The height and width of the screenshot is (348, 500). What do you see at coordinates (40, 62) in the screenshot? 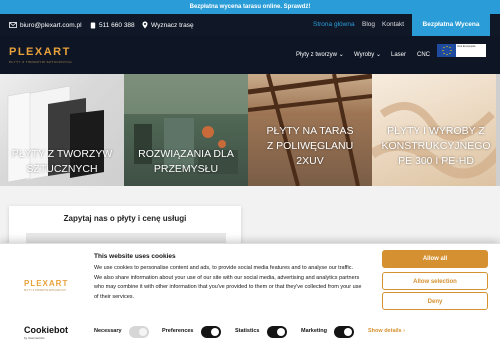
I see `logo-tagline: PŁYTY Z TWORZYW SZTUCZNYCH` at bounding box center [40, 62].